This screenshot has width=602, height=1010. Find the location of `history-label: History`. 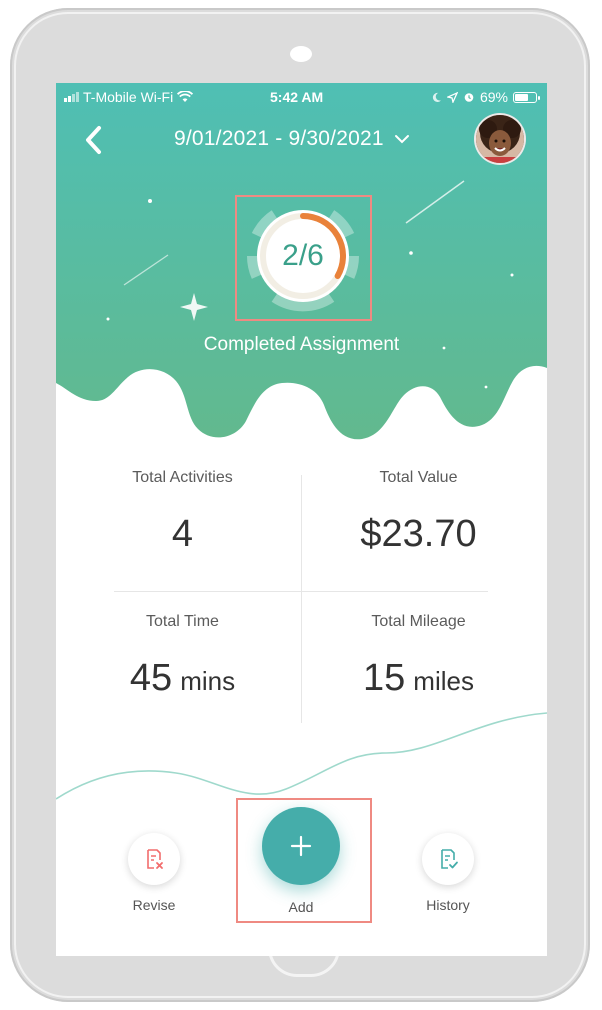

history-label: History is located at coordinates (448, 905).